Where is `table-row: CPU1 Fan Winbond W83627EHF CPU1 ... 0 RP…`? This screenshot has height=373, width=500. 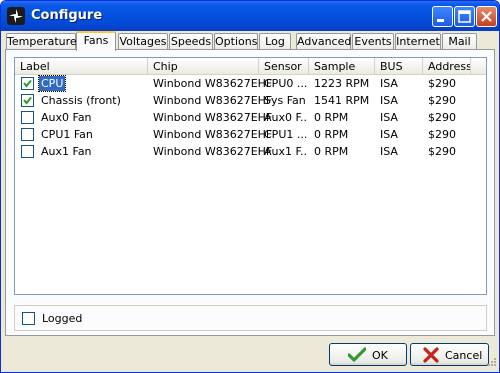 table-row: CPU1 Fan Winbond W83627EHF CPU1 ... 0 RP… is located at coordinates (250, 134).